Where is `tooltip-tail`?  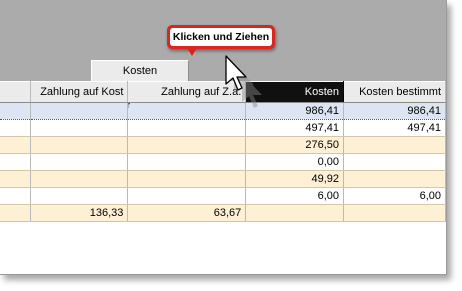
tooltip-tail is located at coordinates (192, 52).